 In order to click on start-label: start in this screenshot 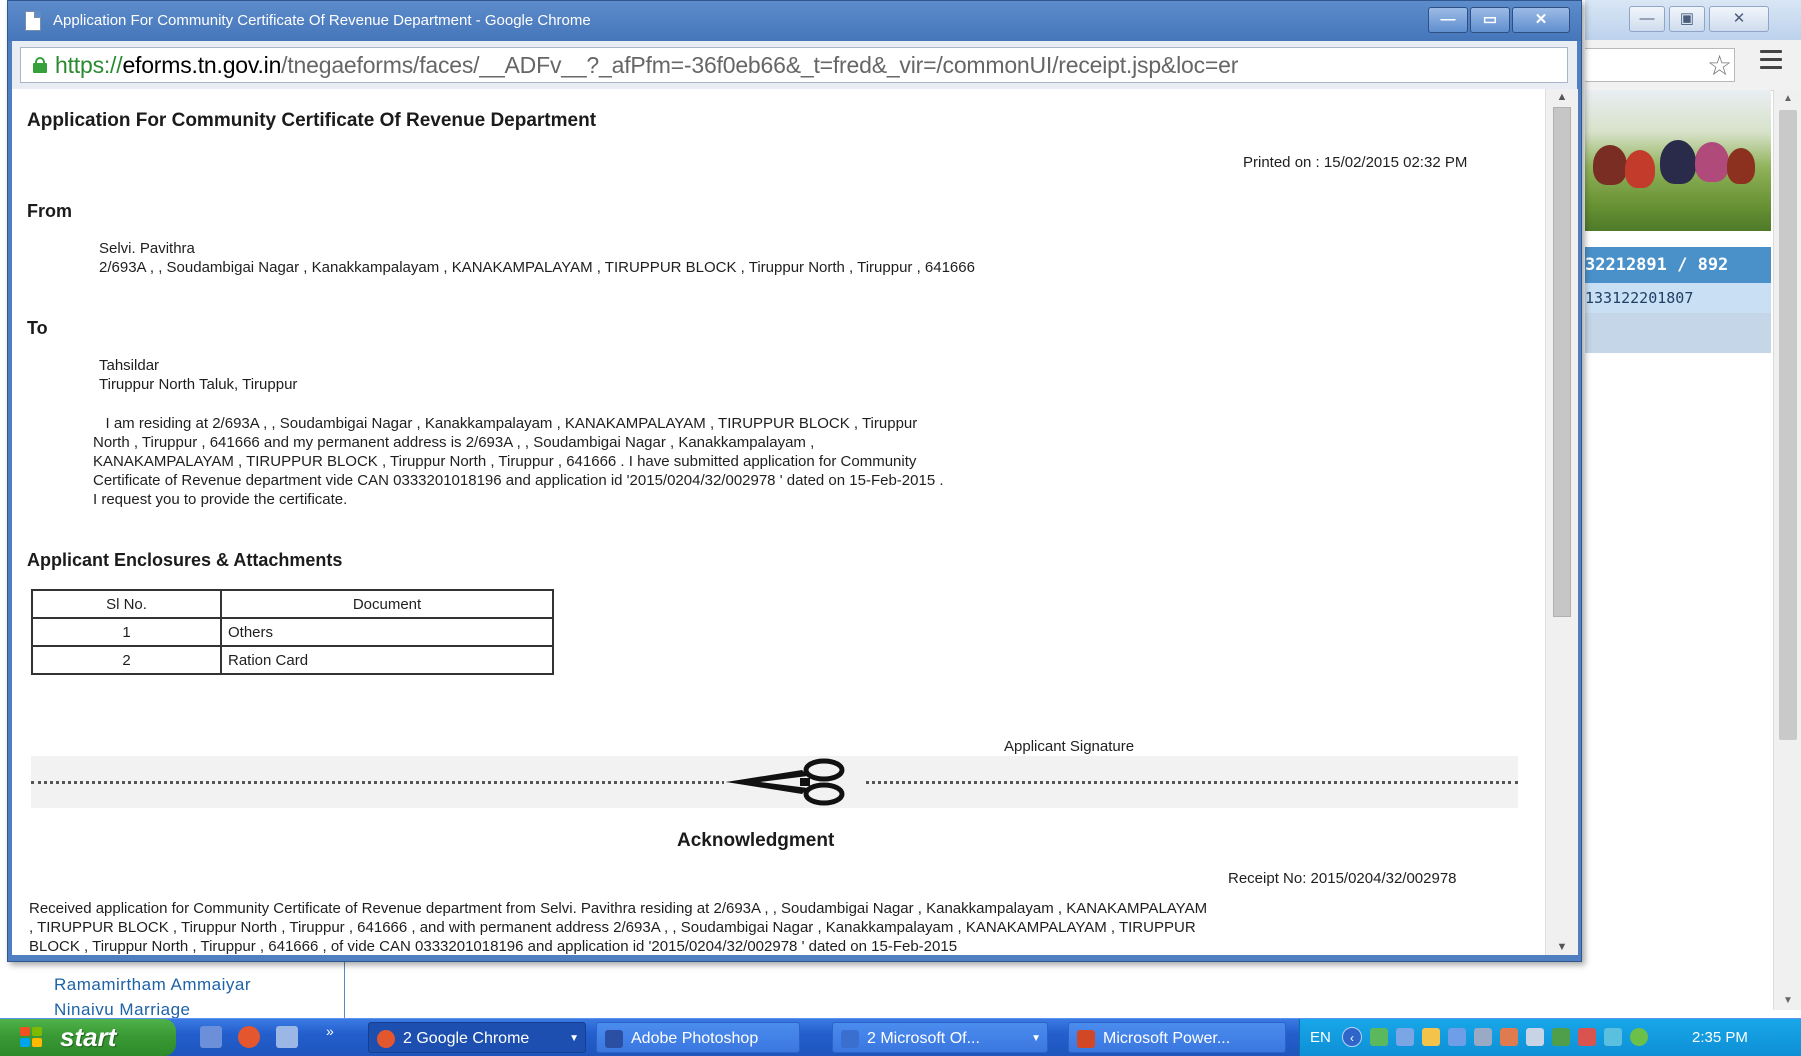, I will do `click(88, 1037)`.